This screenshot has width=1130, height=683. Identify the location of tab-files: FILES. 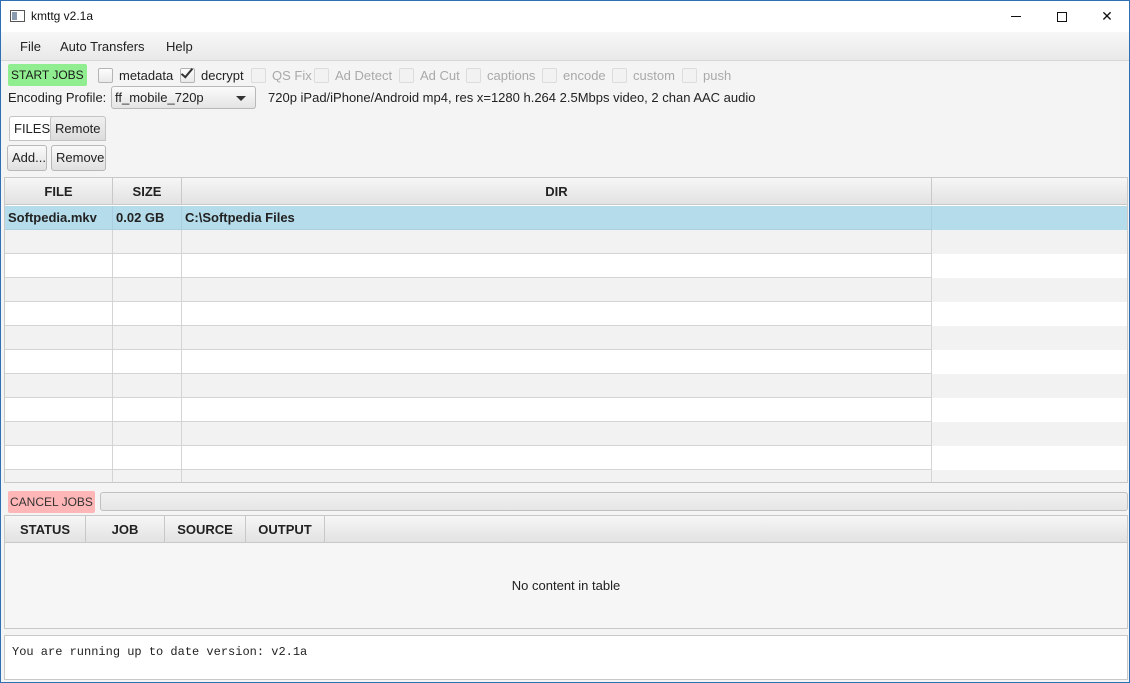
(32, 128).